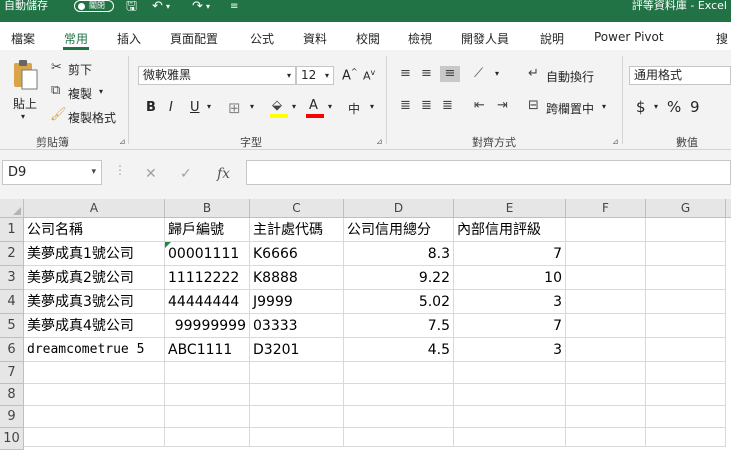 This screenshot has height=450, width=731. What do you see at coordinates (379, 141) in the screenshot?
I see `font-dialog-launcher-icon: ⊿` at bounding box center [379, 141].